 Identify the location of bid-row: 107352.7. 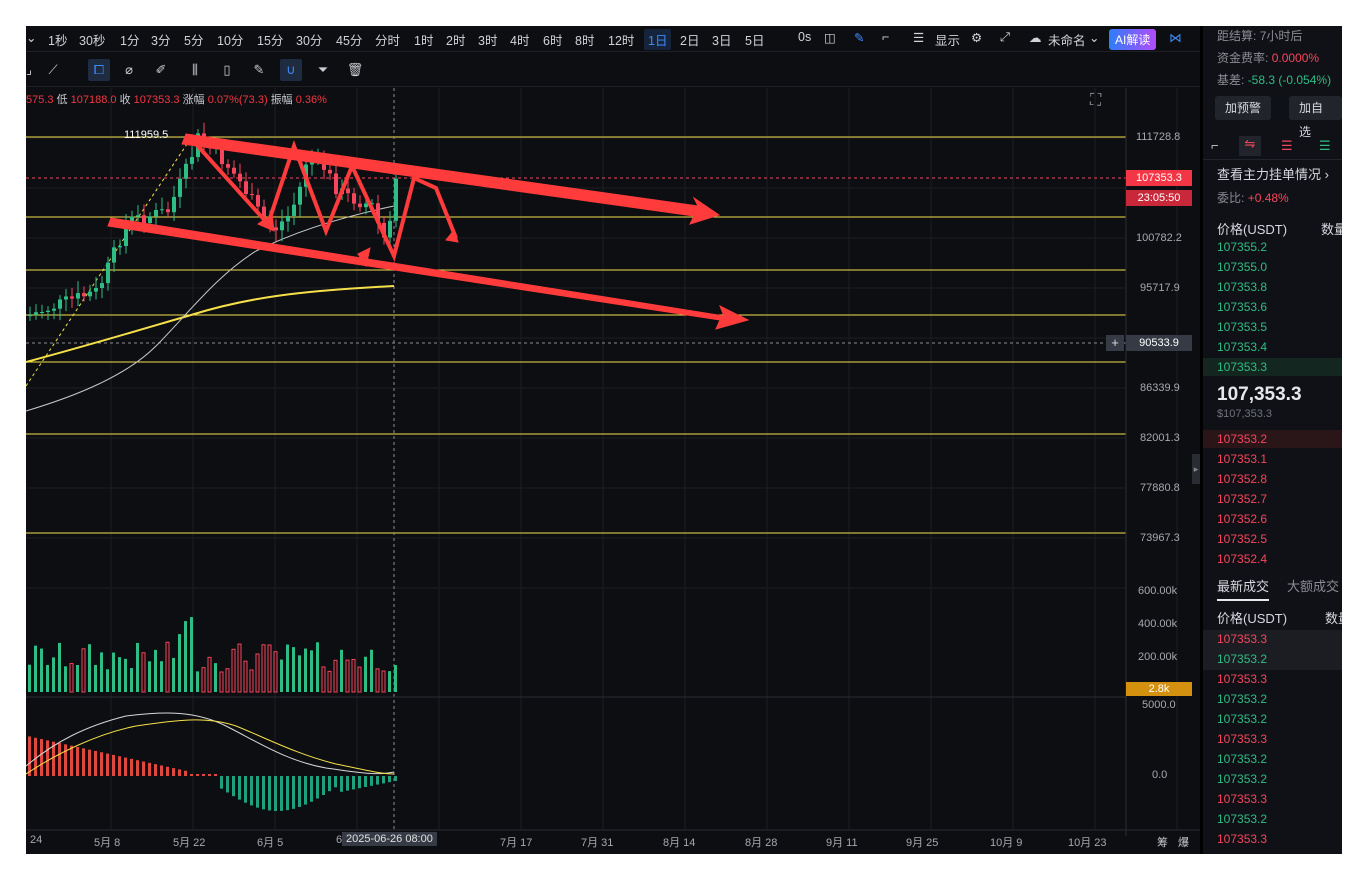
(1242, 499).